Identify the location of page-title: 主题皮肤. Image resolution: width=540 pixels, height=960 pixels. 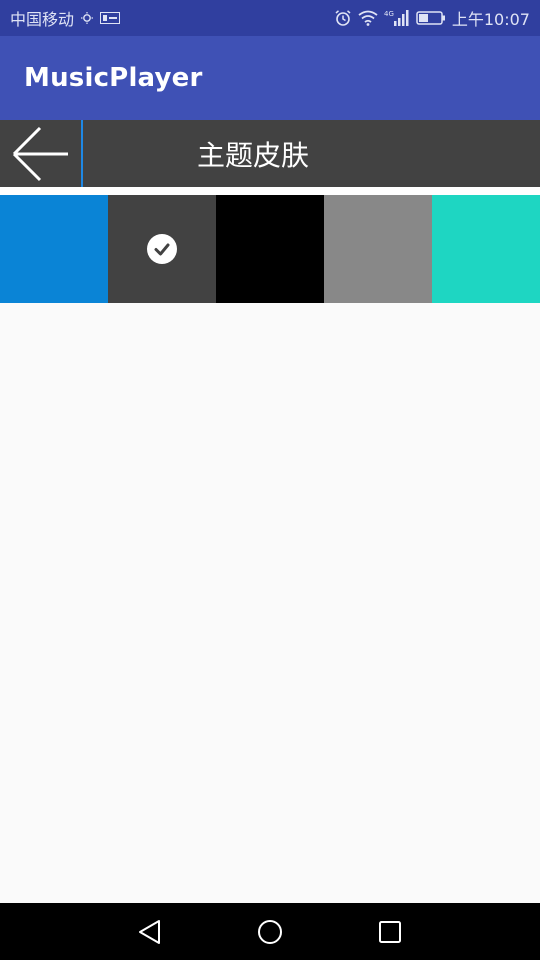
(311, 153).